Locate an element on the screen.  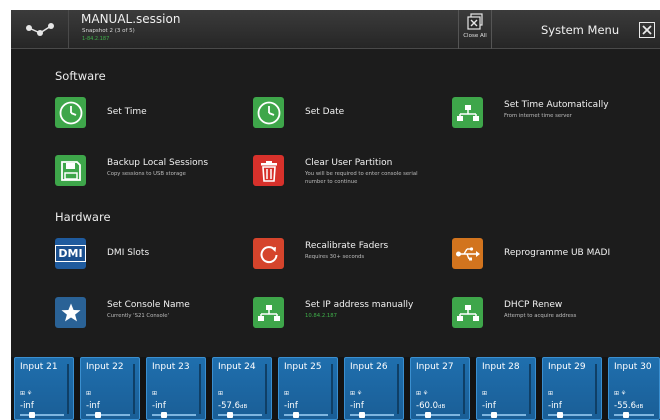
recalibrate-faders-label: Recalibrate Faders is located at coordinates (347, 246).